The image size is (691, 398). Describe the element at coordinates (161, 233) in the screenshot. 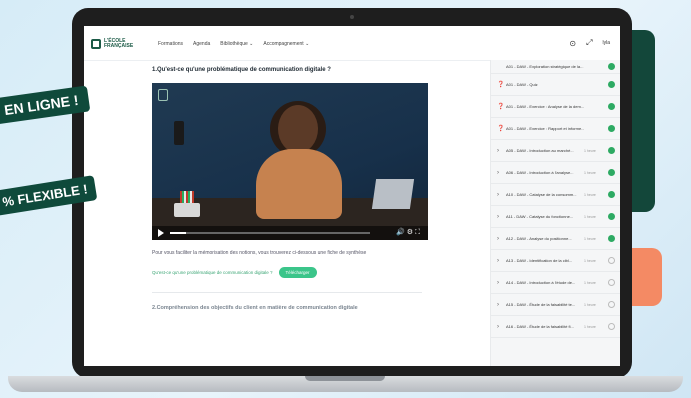

I see `play-icon` at that location.